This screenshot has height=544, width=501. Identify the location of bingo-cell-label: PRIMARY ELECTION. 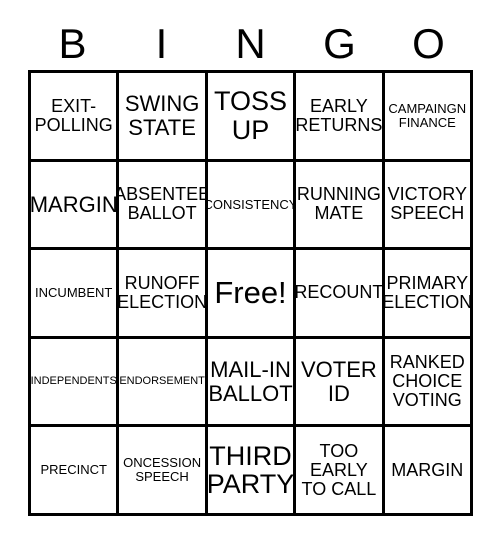
(428, 292).